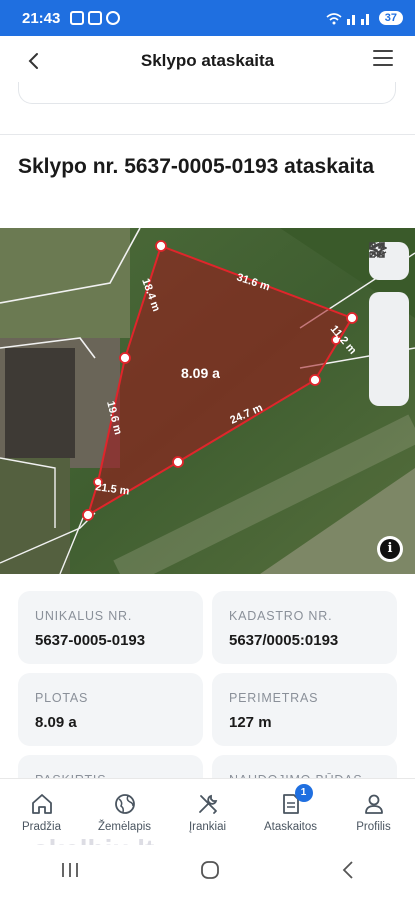 This screenshot has height=900, width=415. What do you see at coordinates (84, 616) in the screenshot?
I see `card-label: UNIKALUS NR.` at bounding box center [84, 616].